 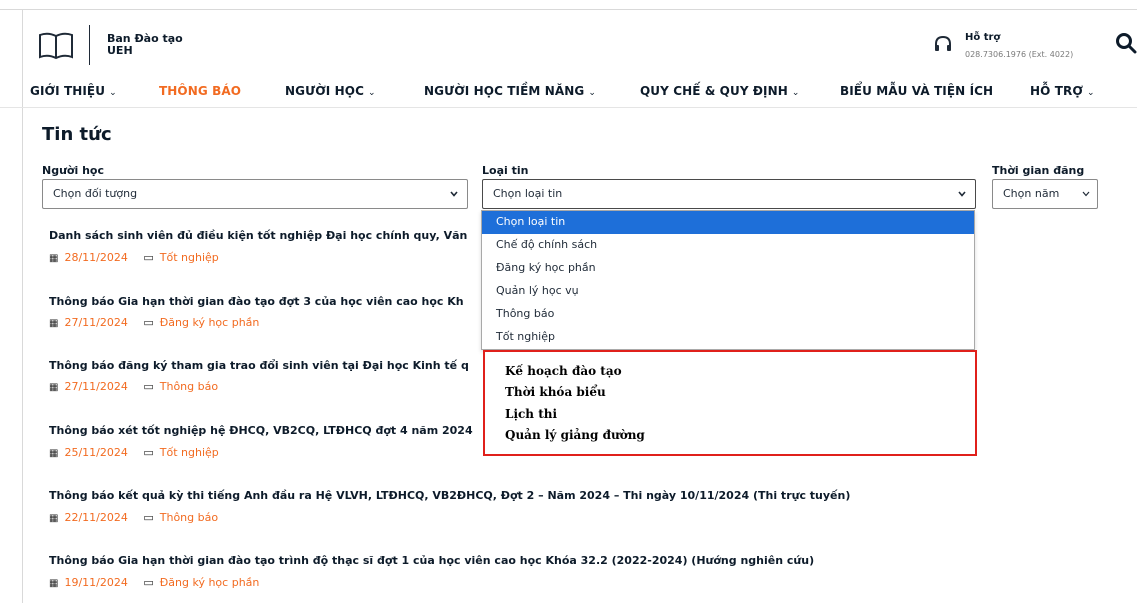 I want to click on news-meta: ▦ 27/11/2024 ▭ Đăng ký học phần, so click(x=154, y=322).